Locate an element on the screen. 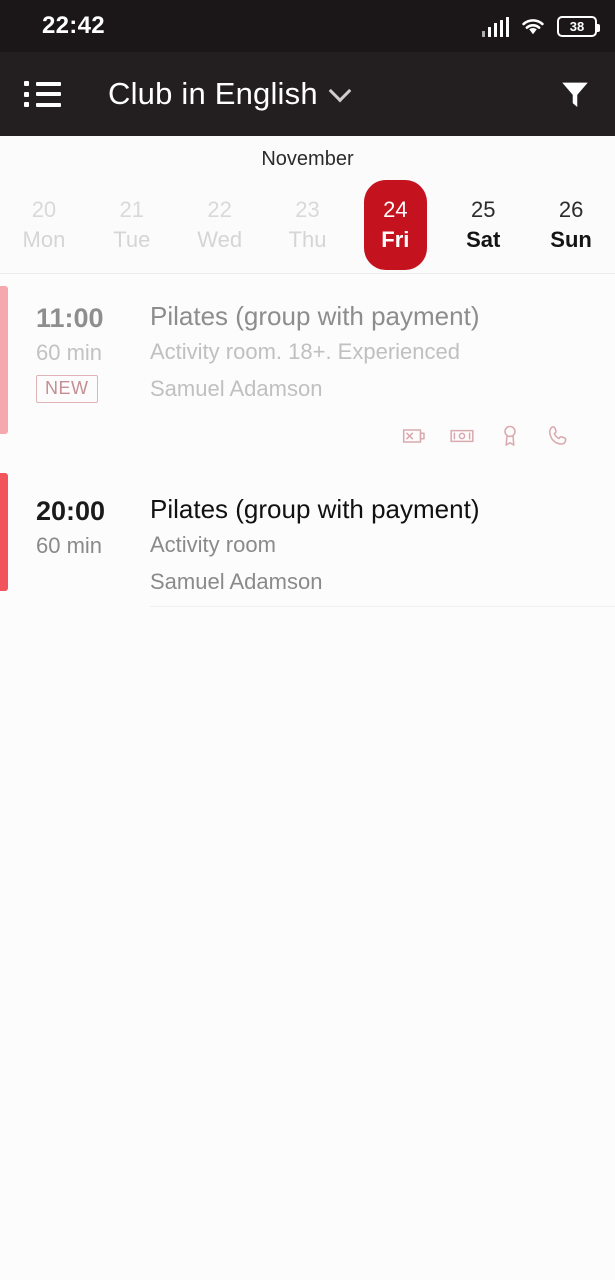  day-weekday: Mon is located at coordinates (44, 239).